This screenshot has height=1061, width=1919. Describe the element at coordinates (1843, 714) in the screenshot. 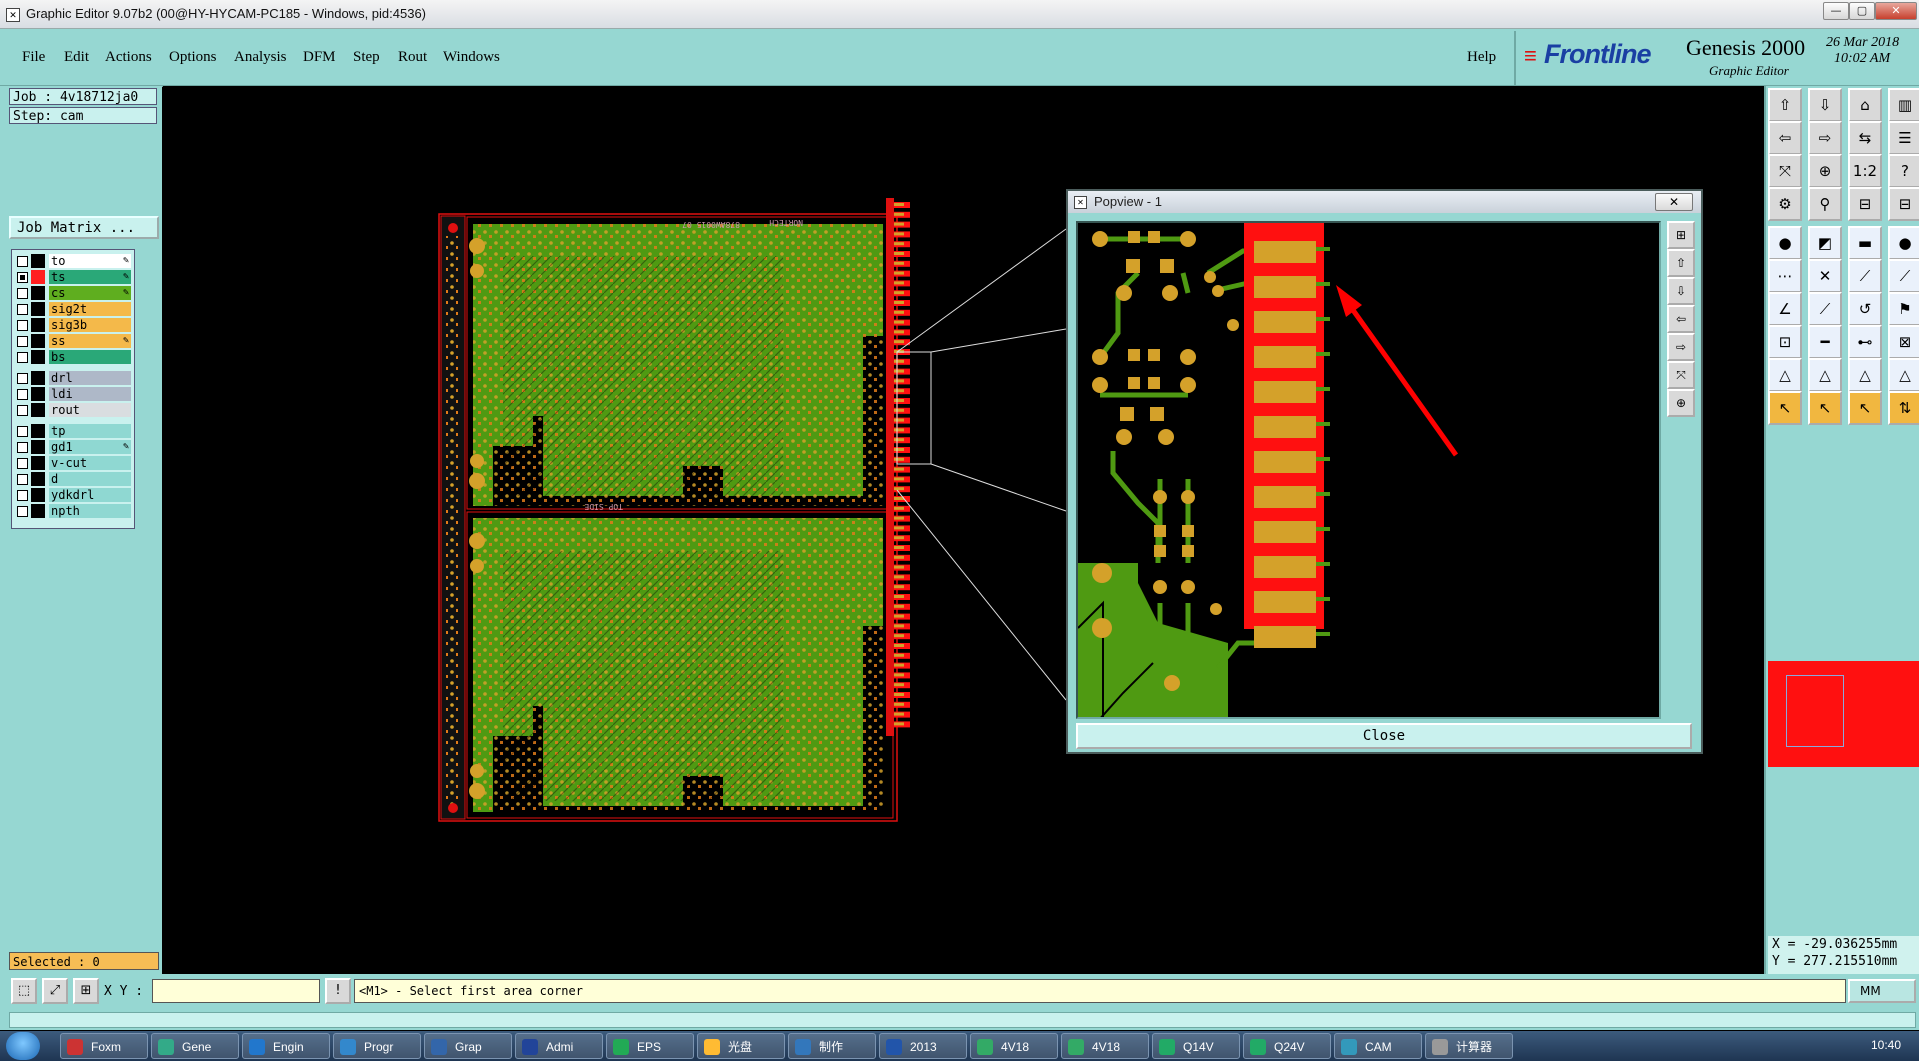

I see `overview-window` at that location.